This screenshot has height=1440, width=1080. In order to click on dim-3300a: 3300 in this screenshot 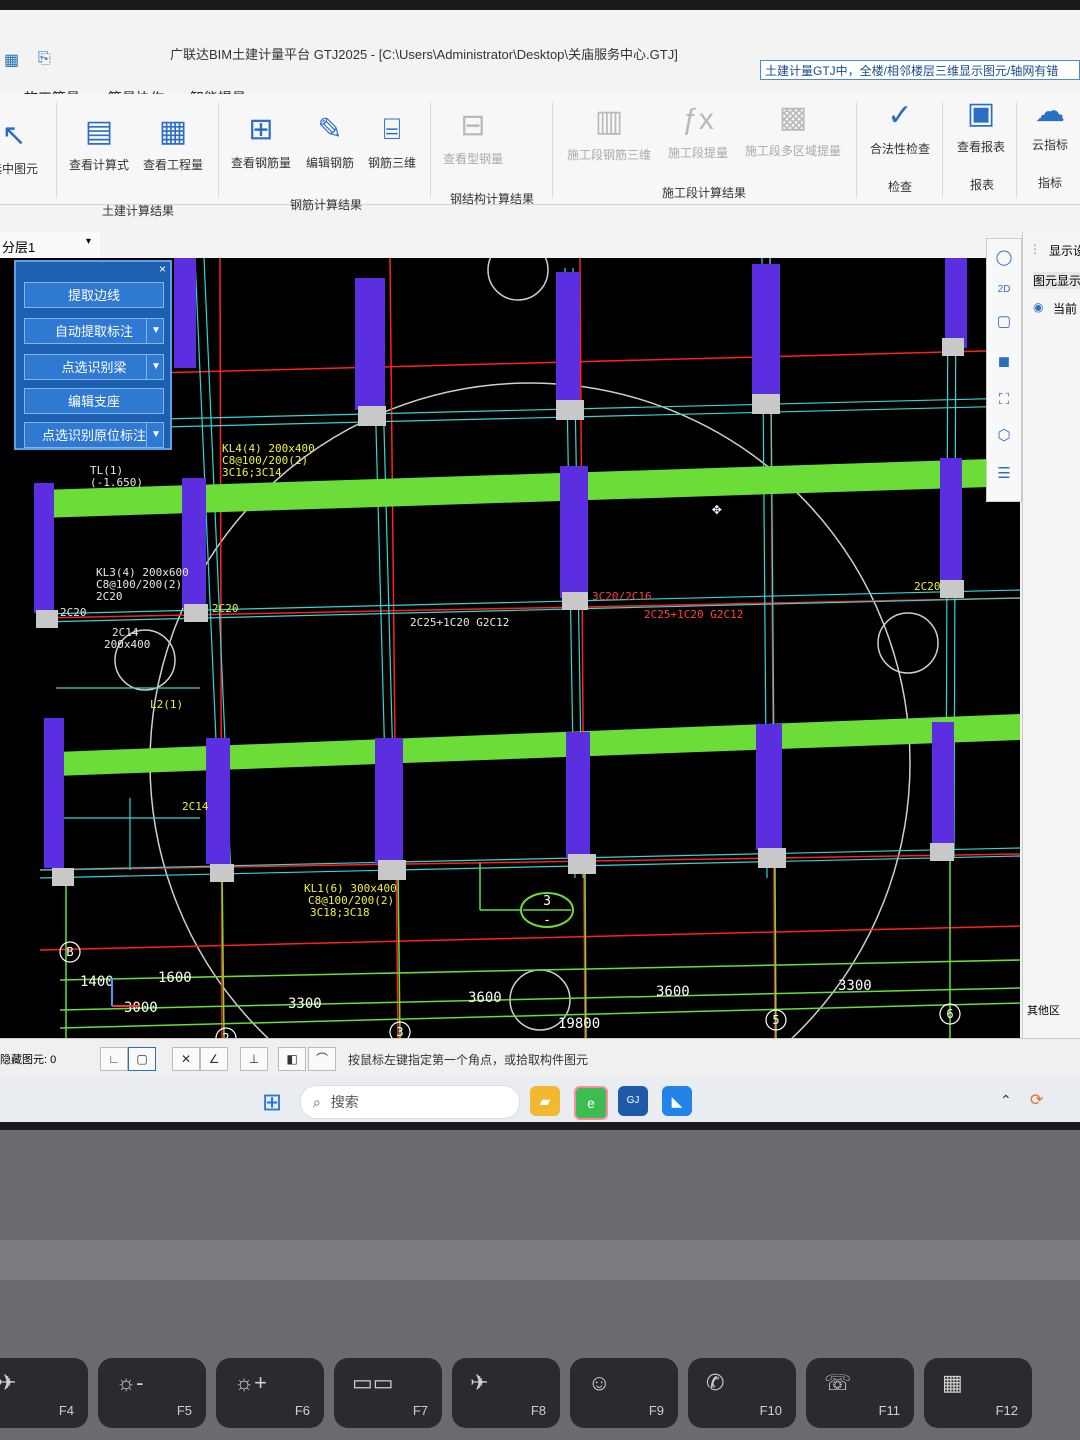, I will do `click(305, 1004)`.